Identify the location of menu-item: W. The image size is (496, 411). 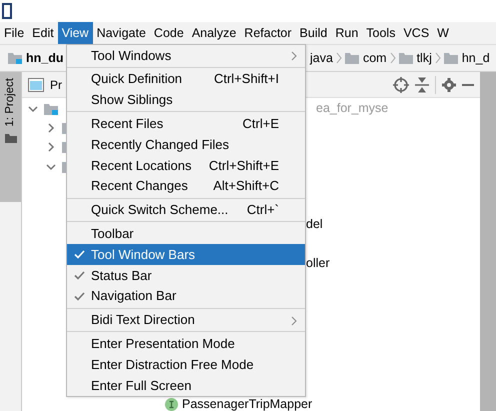
(443, 33).